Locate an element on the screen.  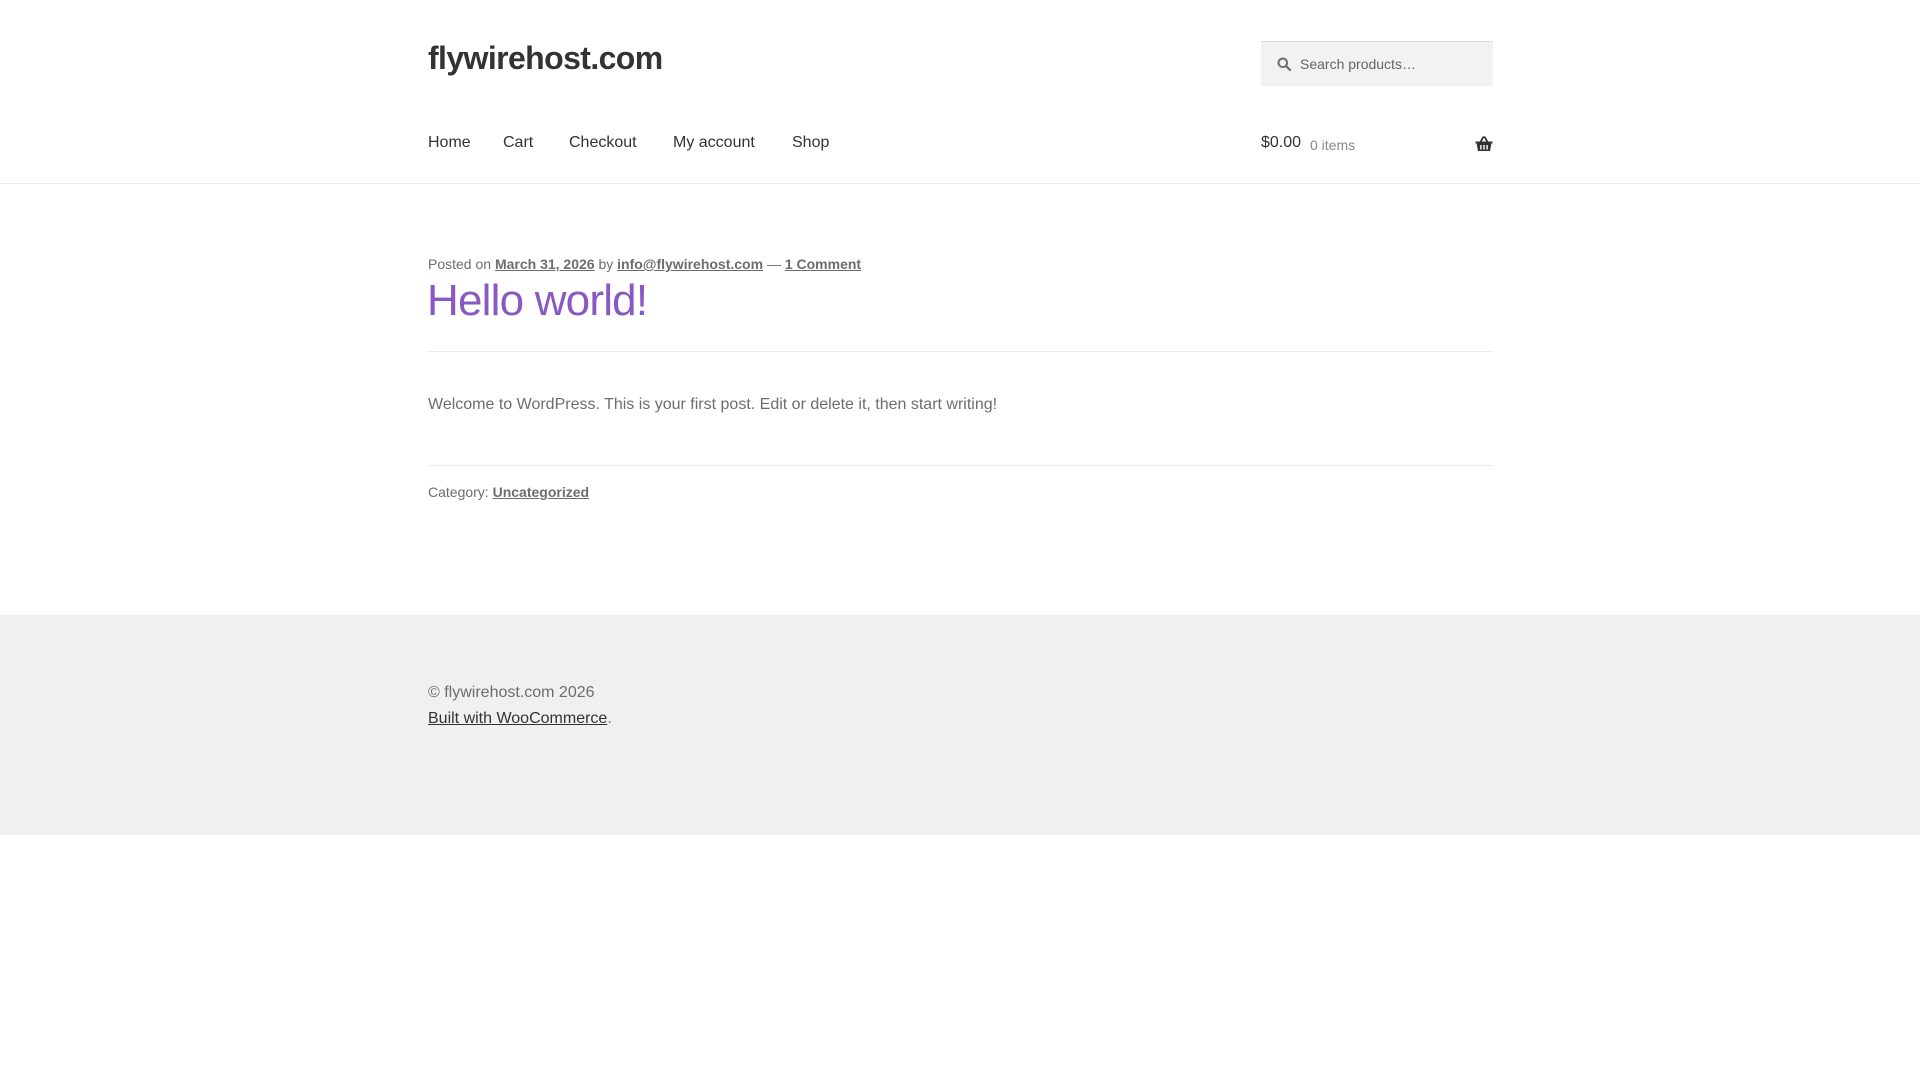
credit-period: . is located at coordinates (609, 718).